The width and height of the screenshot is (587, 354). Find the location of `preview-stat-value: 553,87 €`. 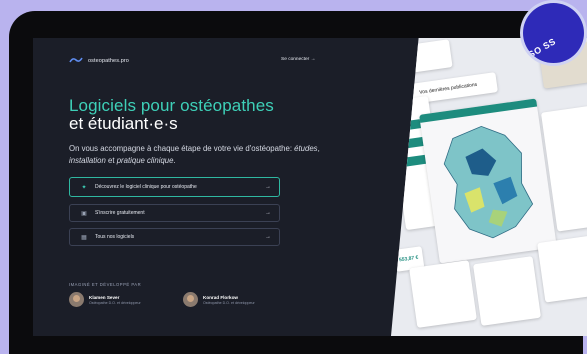

preview-stat-value: 553,87 € is located at coordinates (408, 259).